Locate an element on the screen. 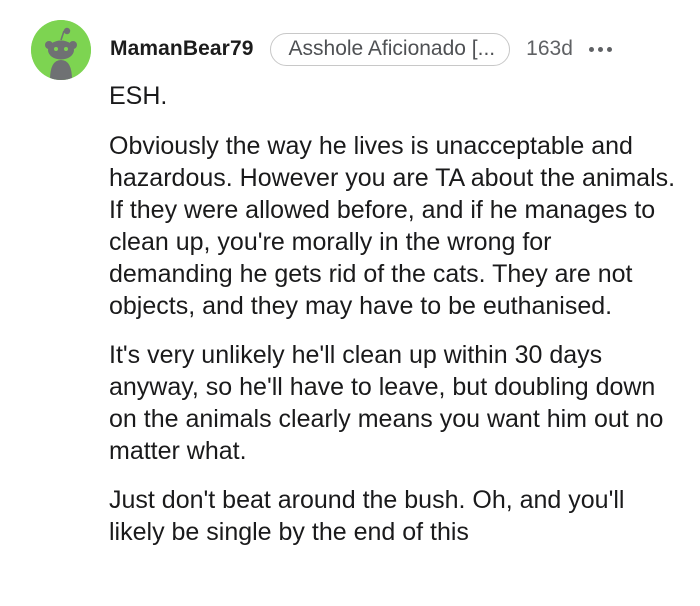  comment-header: MamanBear79 Asshole Aficionado [... 163d is located at coordinates (396, 49).